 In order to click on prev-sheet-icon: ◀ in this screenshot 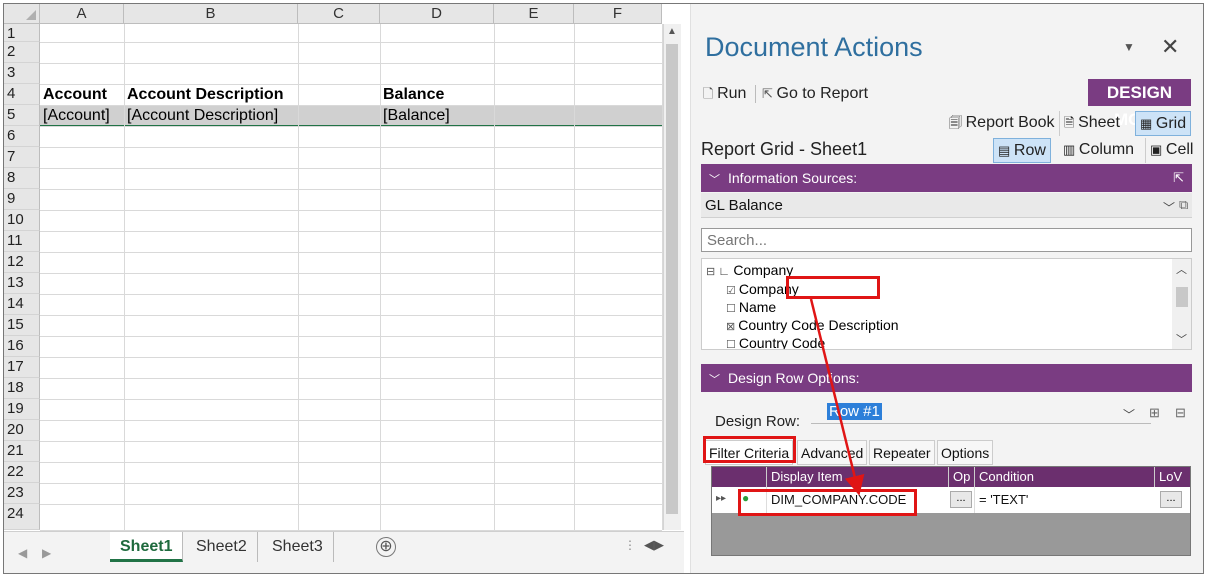, I will do `click(22, 553)`.